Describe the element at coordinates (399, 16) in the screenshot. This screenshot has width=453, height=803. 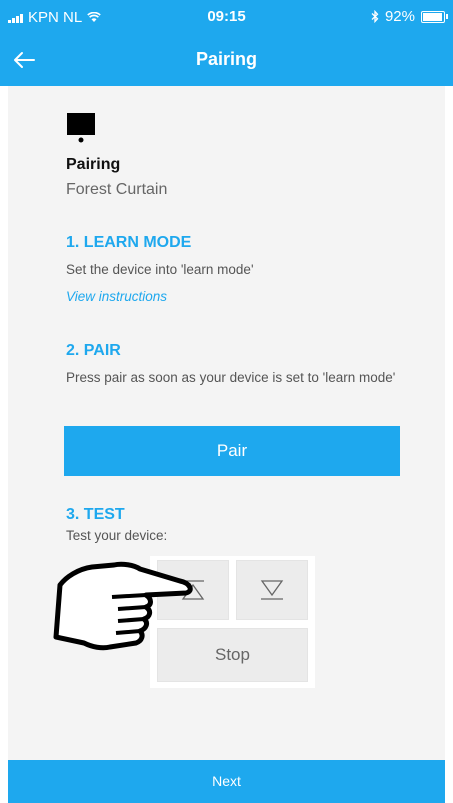
I see `battery-percent: 92%` at that location.